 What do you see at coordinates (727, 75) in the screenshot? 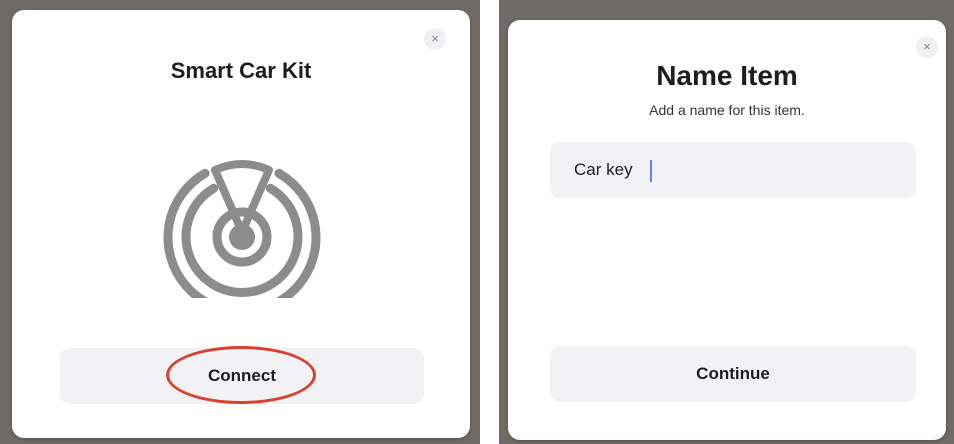
I see `dialog-title: Name Item` at bounding box center [727, 75].